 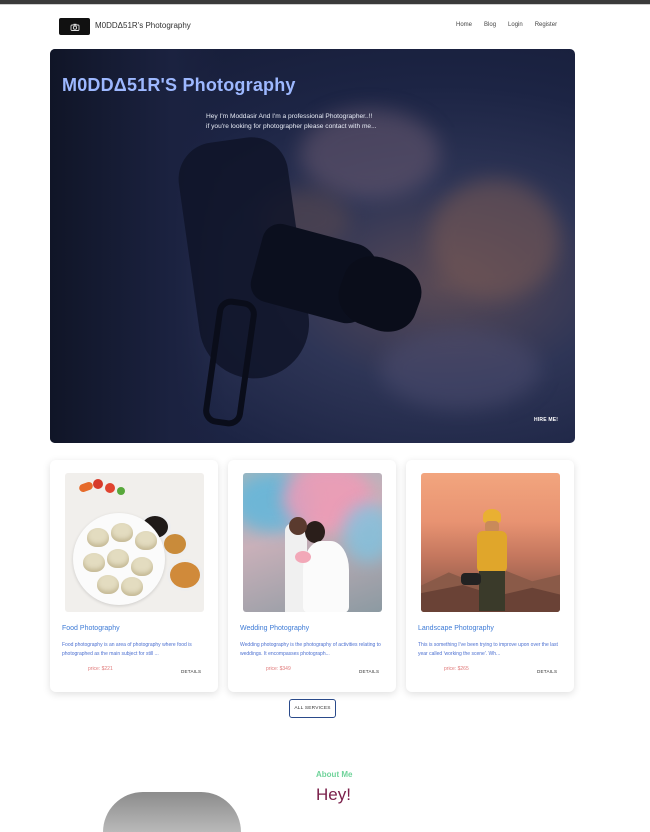 What do you see at coordinates (456, 628) in the screenshot?
I see `service-title: Landscape Photography` at bounding box center [456, 628].